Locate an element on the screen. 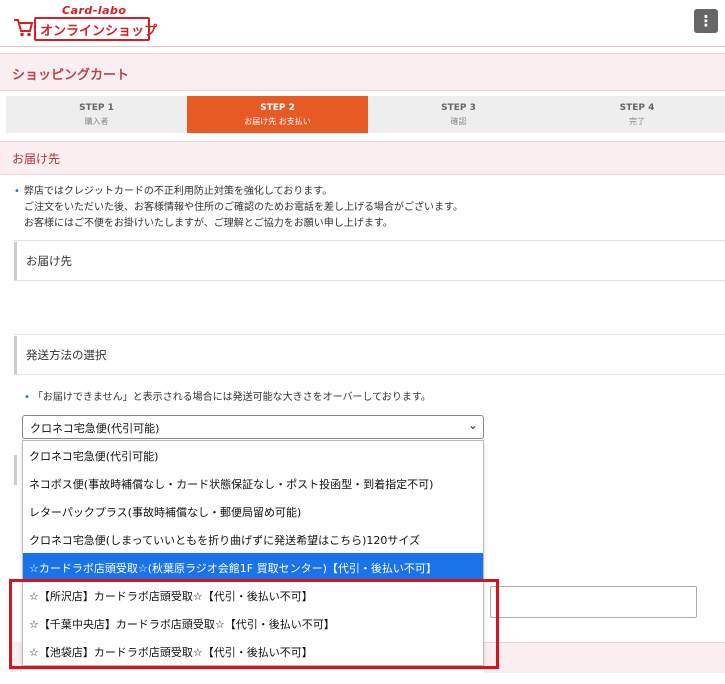 This screenshot has width=725, height=684. notice-line-3: お客様にはご不便をお掛けいたしますが、ご理解とご協力をお願い申し上げます。 is located at coordinates (208, 223).